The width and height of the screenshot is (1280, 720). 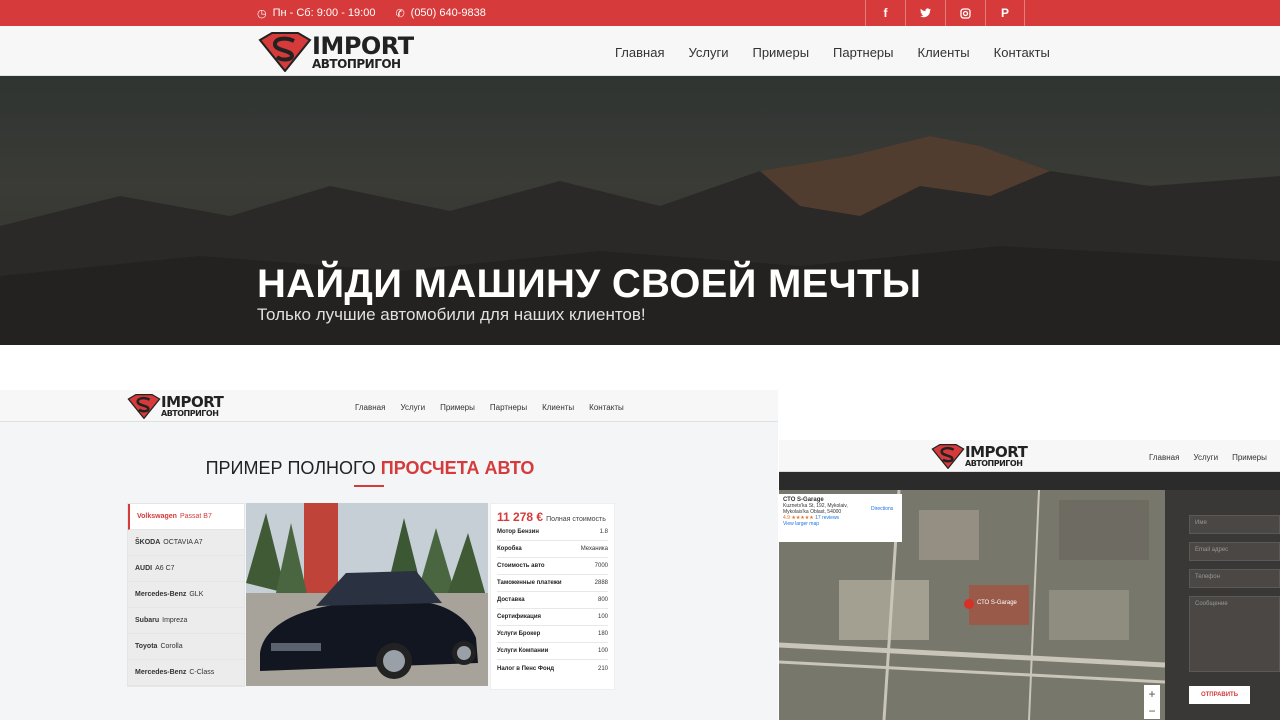 I want to click on spec-label: Мотор Бензин, so click(x=518, y=532).